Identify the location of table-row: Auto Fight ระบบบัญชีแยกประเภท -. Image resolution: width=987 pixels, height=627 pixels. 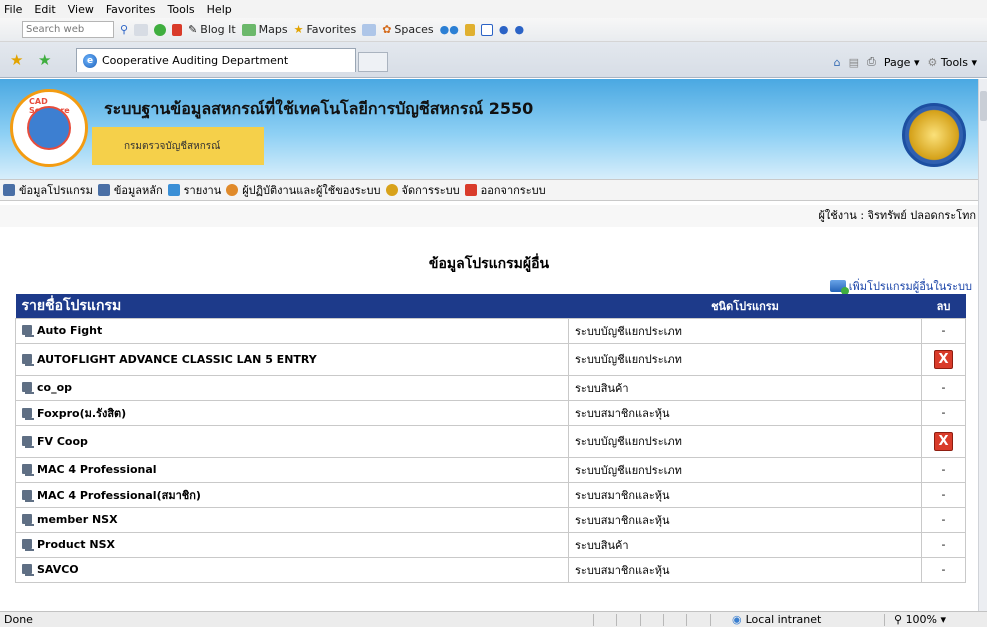
(490, 330).